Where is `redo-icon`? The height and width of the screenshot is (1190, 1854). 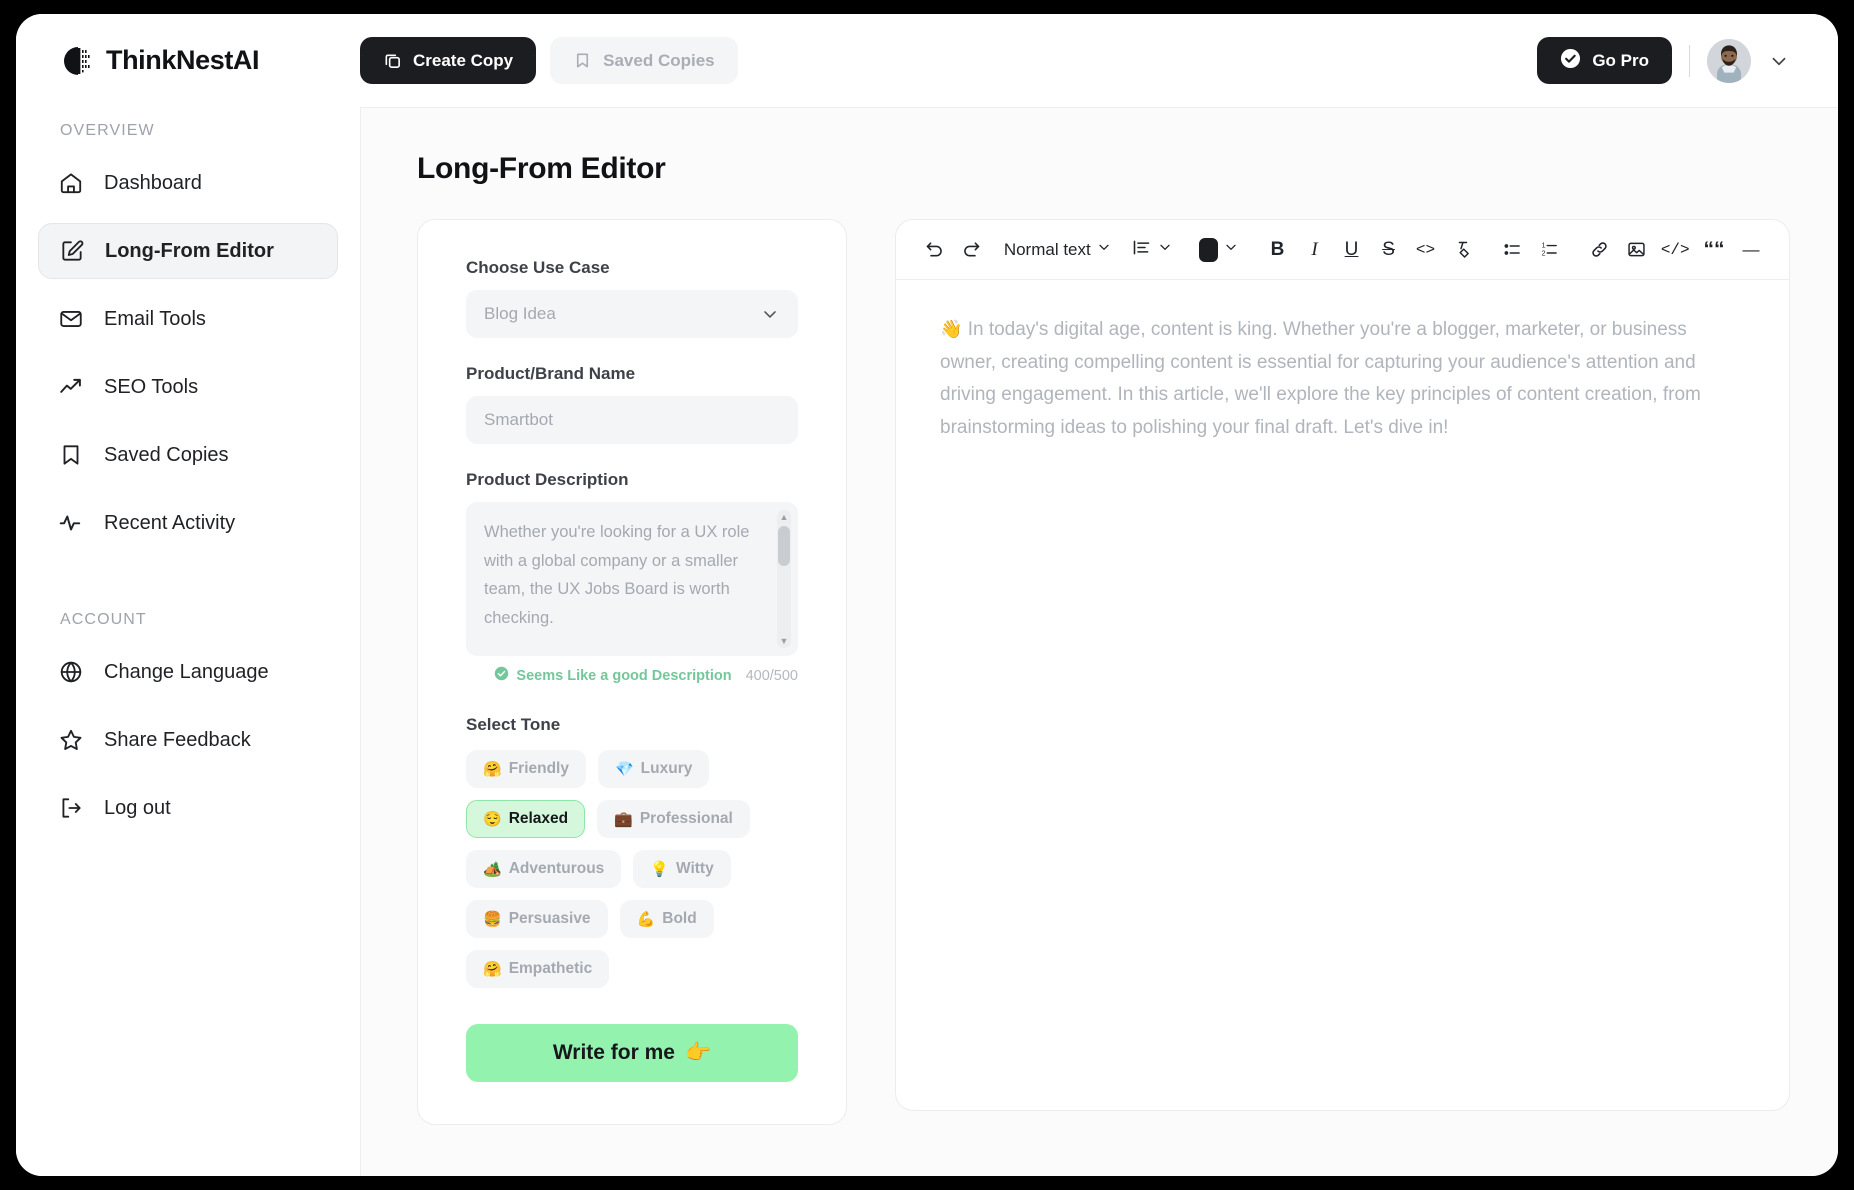 redo-icon is located at coordinates (971, 250).